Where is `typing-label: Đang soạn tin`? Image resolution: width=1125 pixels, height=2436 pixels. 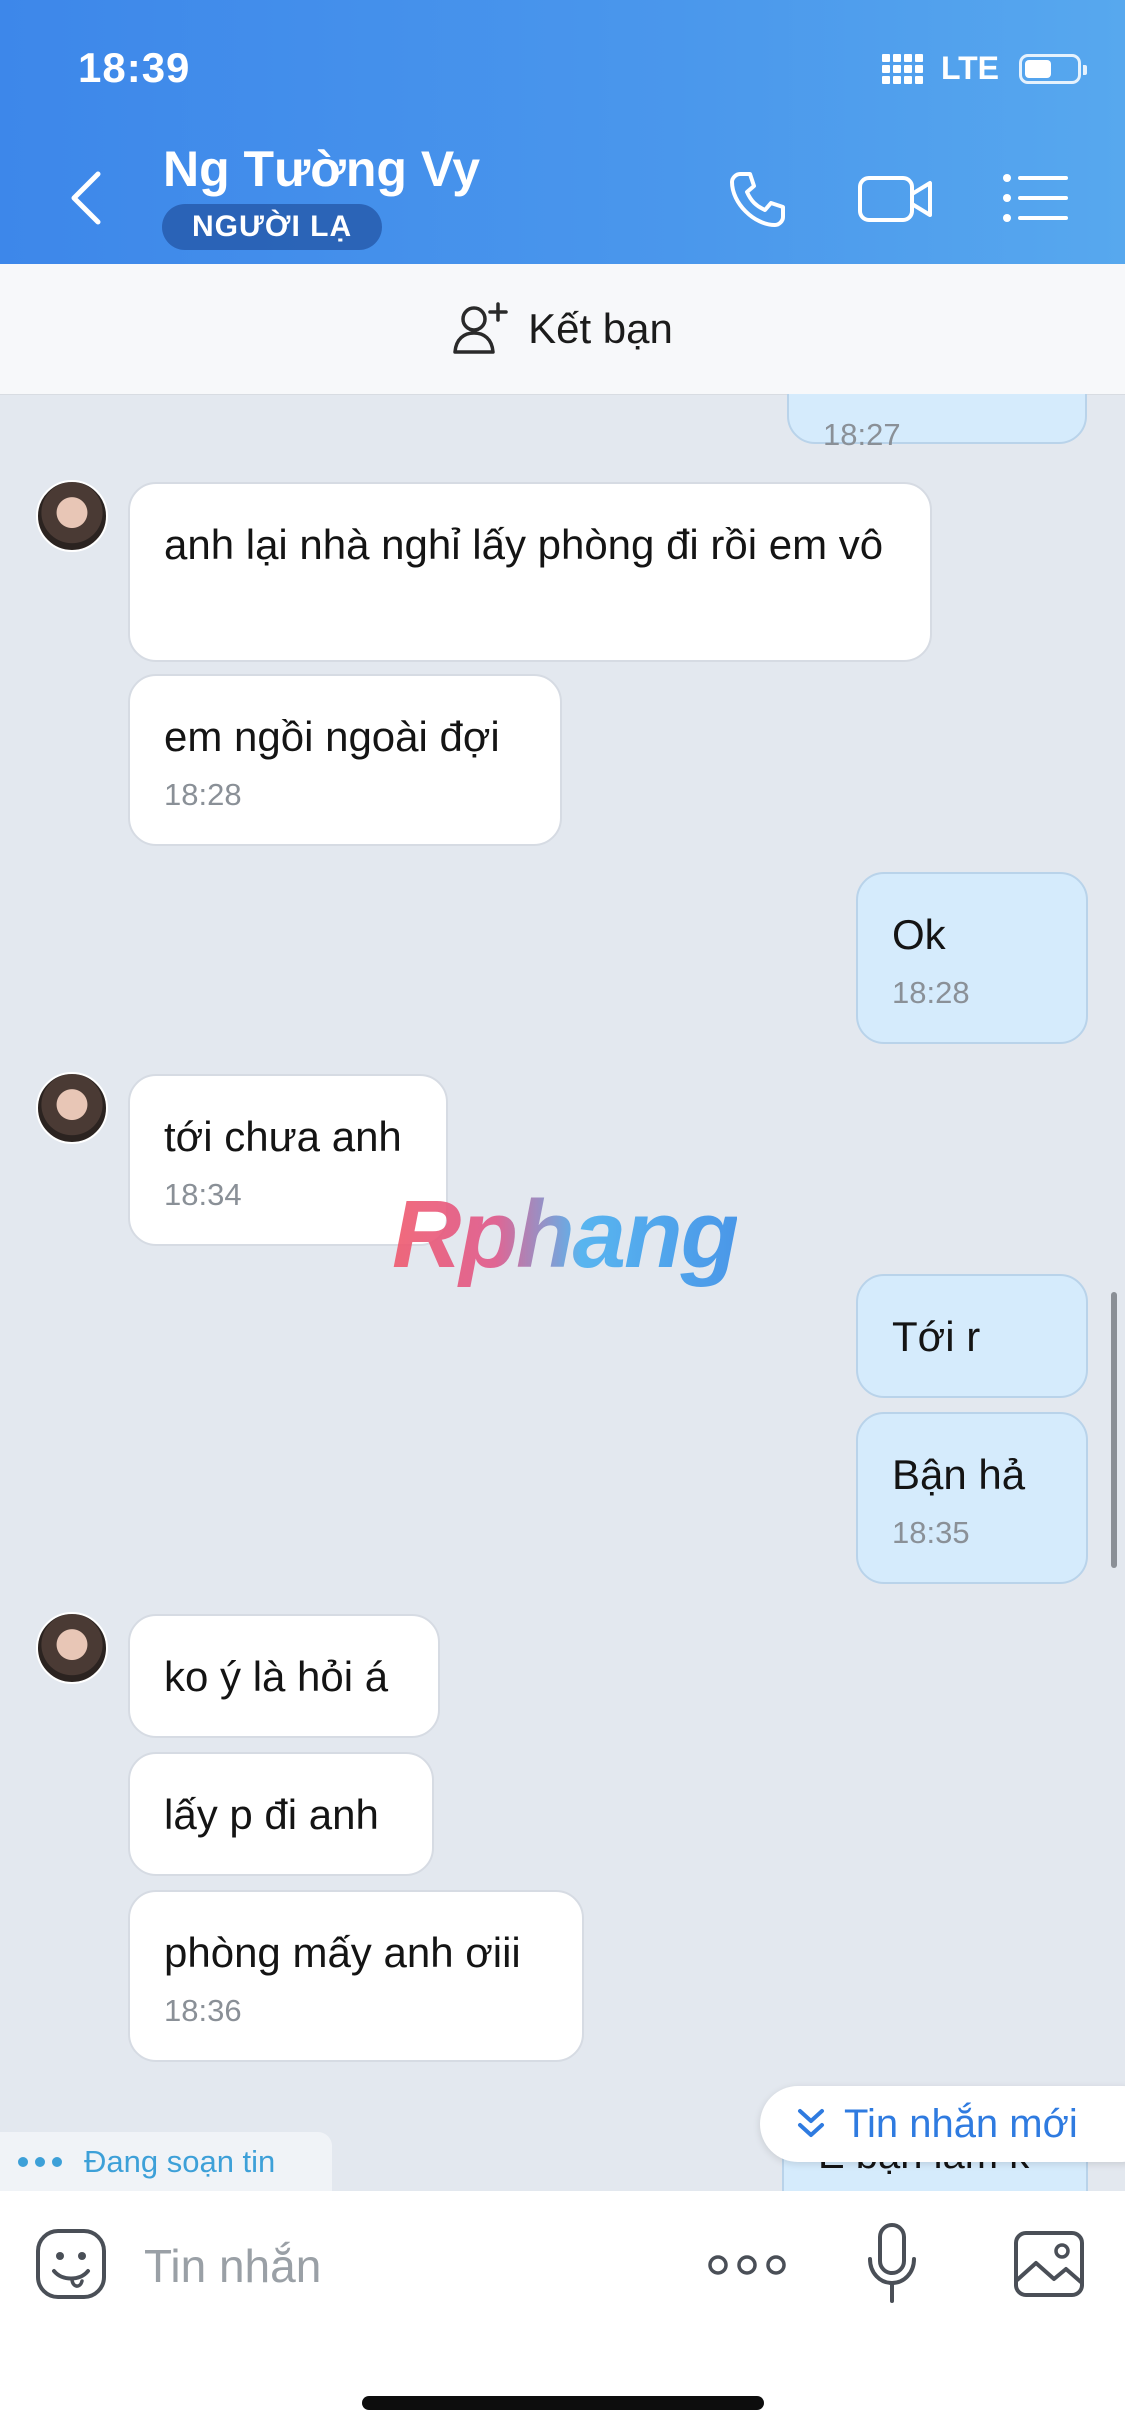
typing-label: Đang soạn tin is located at coordinates (180, 2161).